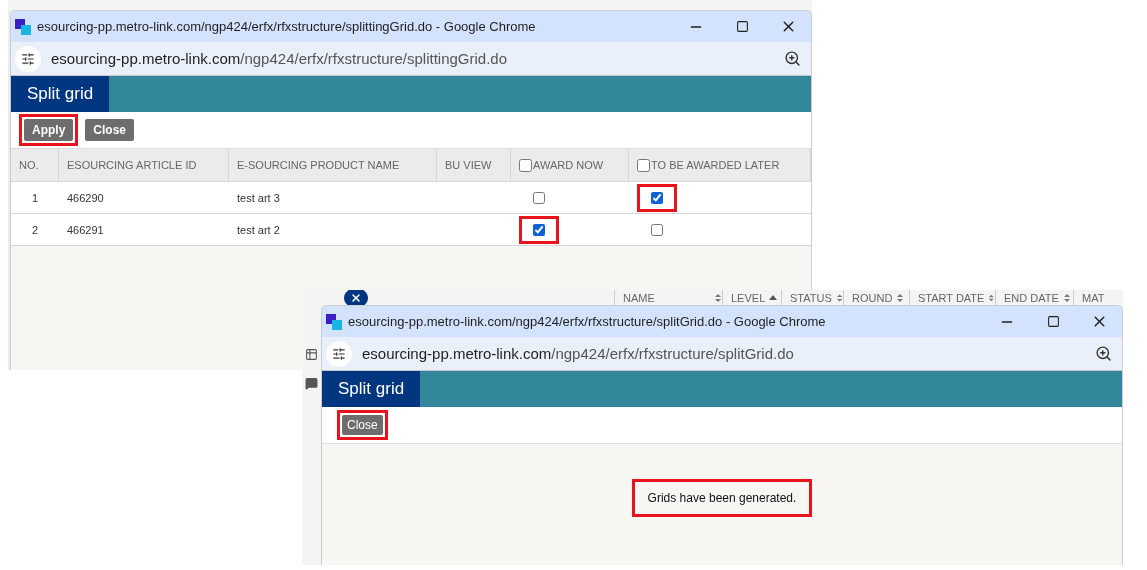 The width and height of the screenshot is (1147, 570). Describe the element at coordinates (333, 198) in the screenshot. I see `table-cell: test art 3` at that location.